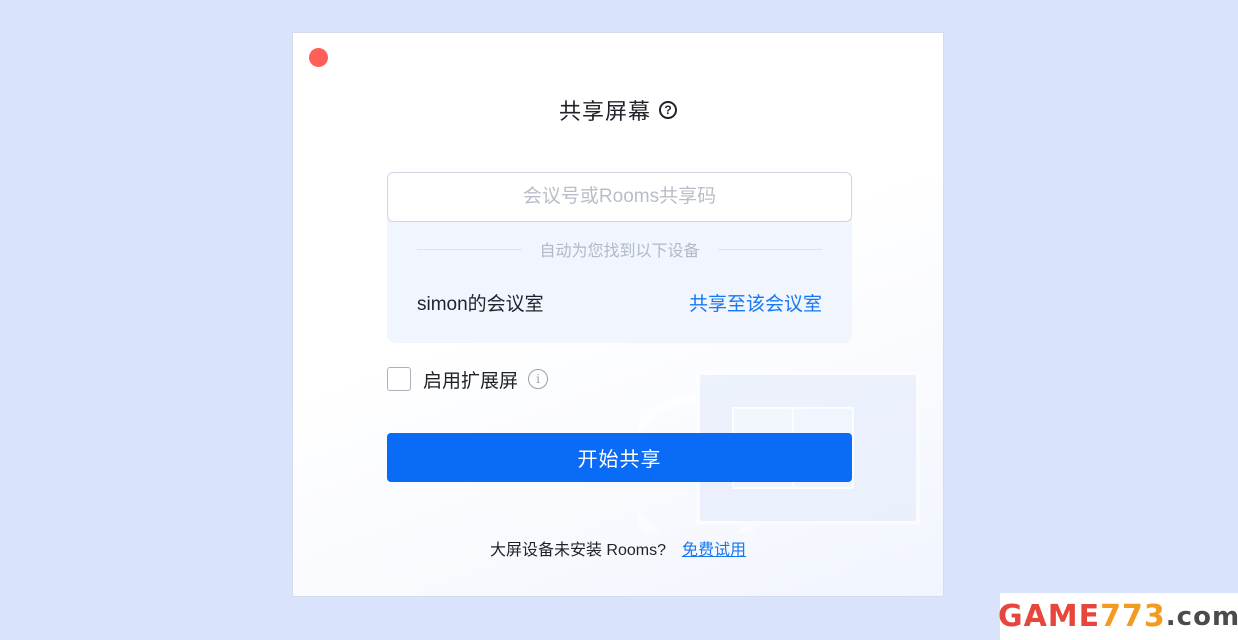 This screenshot has width=1238, height=640. Describe the element at coordinates (399, 379) in the screenshot. I see `extended-screen-checkbox` at that location.